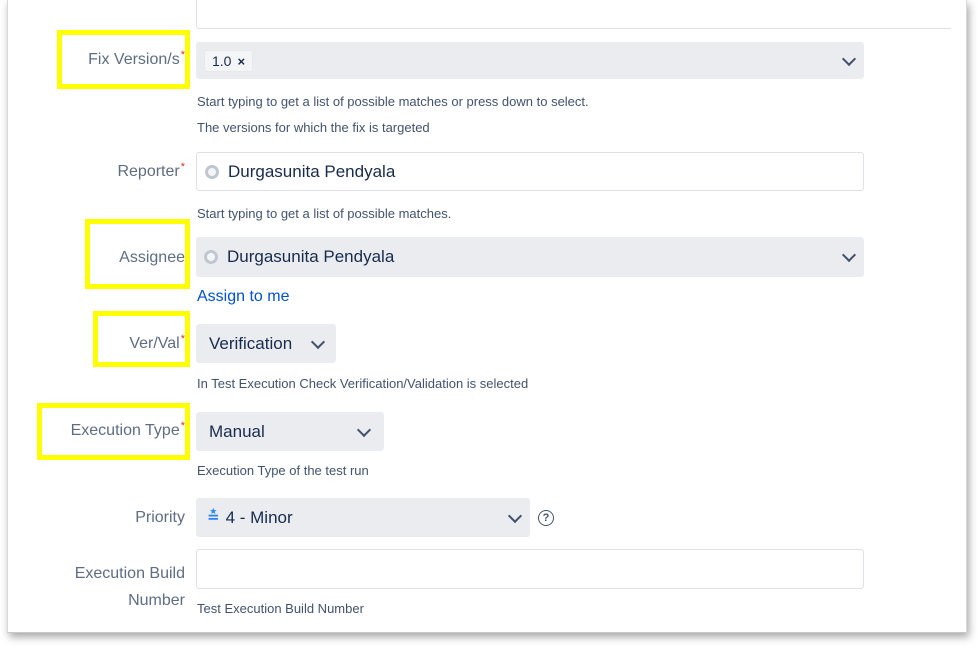 The height and width of the screenshot is (646, 977). I want to click on execution-type-label: Execution Type*, so click(127, 429).